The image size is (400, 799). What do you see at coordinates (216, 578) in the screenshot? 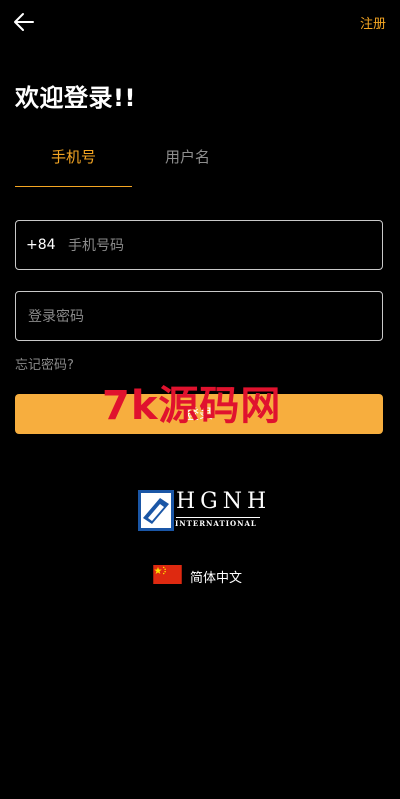
I see `language-label: 简体中文` at bounding box center [216, 578].